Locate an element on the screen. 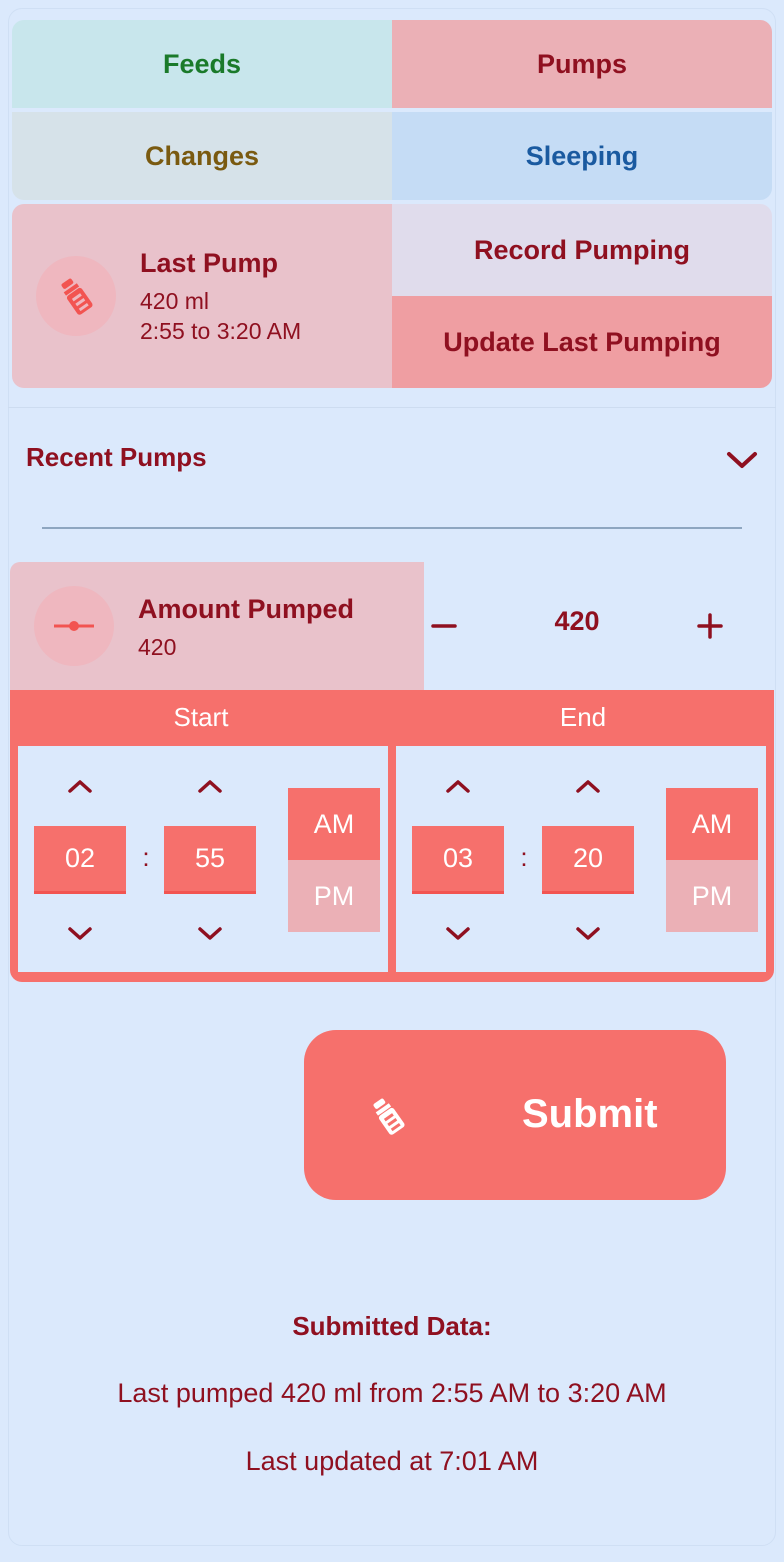  start-time-picker: 02 : 55 AM PM is located at coordinates (203, 859).